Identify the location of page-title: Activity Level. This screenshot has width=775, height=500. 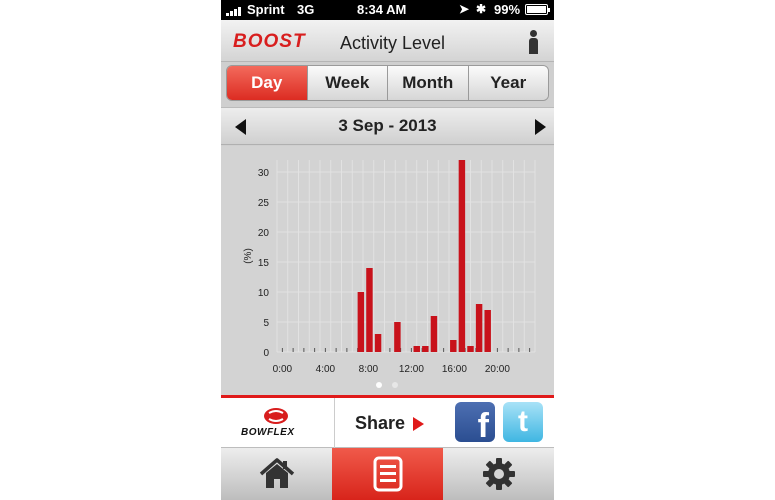
(393, 43).